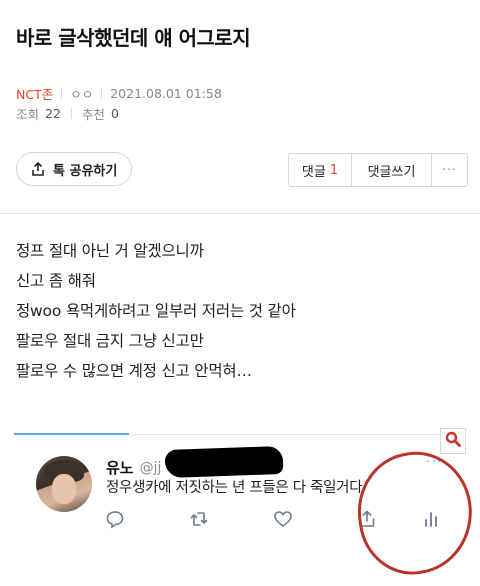 The width and height of the screenshot is (480, 586). Describe the element at coordinates (53, 113) in the screenshot. I see `views-count: 22` at that location.